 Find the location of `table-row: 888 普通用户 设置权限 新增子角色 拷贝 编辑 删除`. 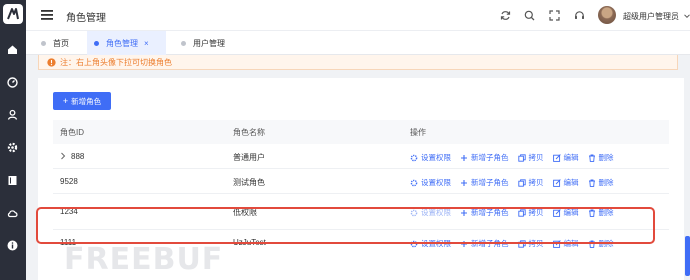

table-row: 888 普通用户 设置权限 新增子角色 拷贝 编辑 删除 is located at coordinates (361, 156).